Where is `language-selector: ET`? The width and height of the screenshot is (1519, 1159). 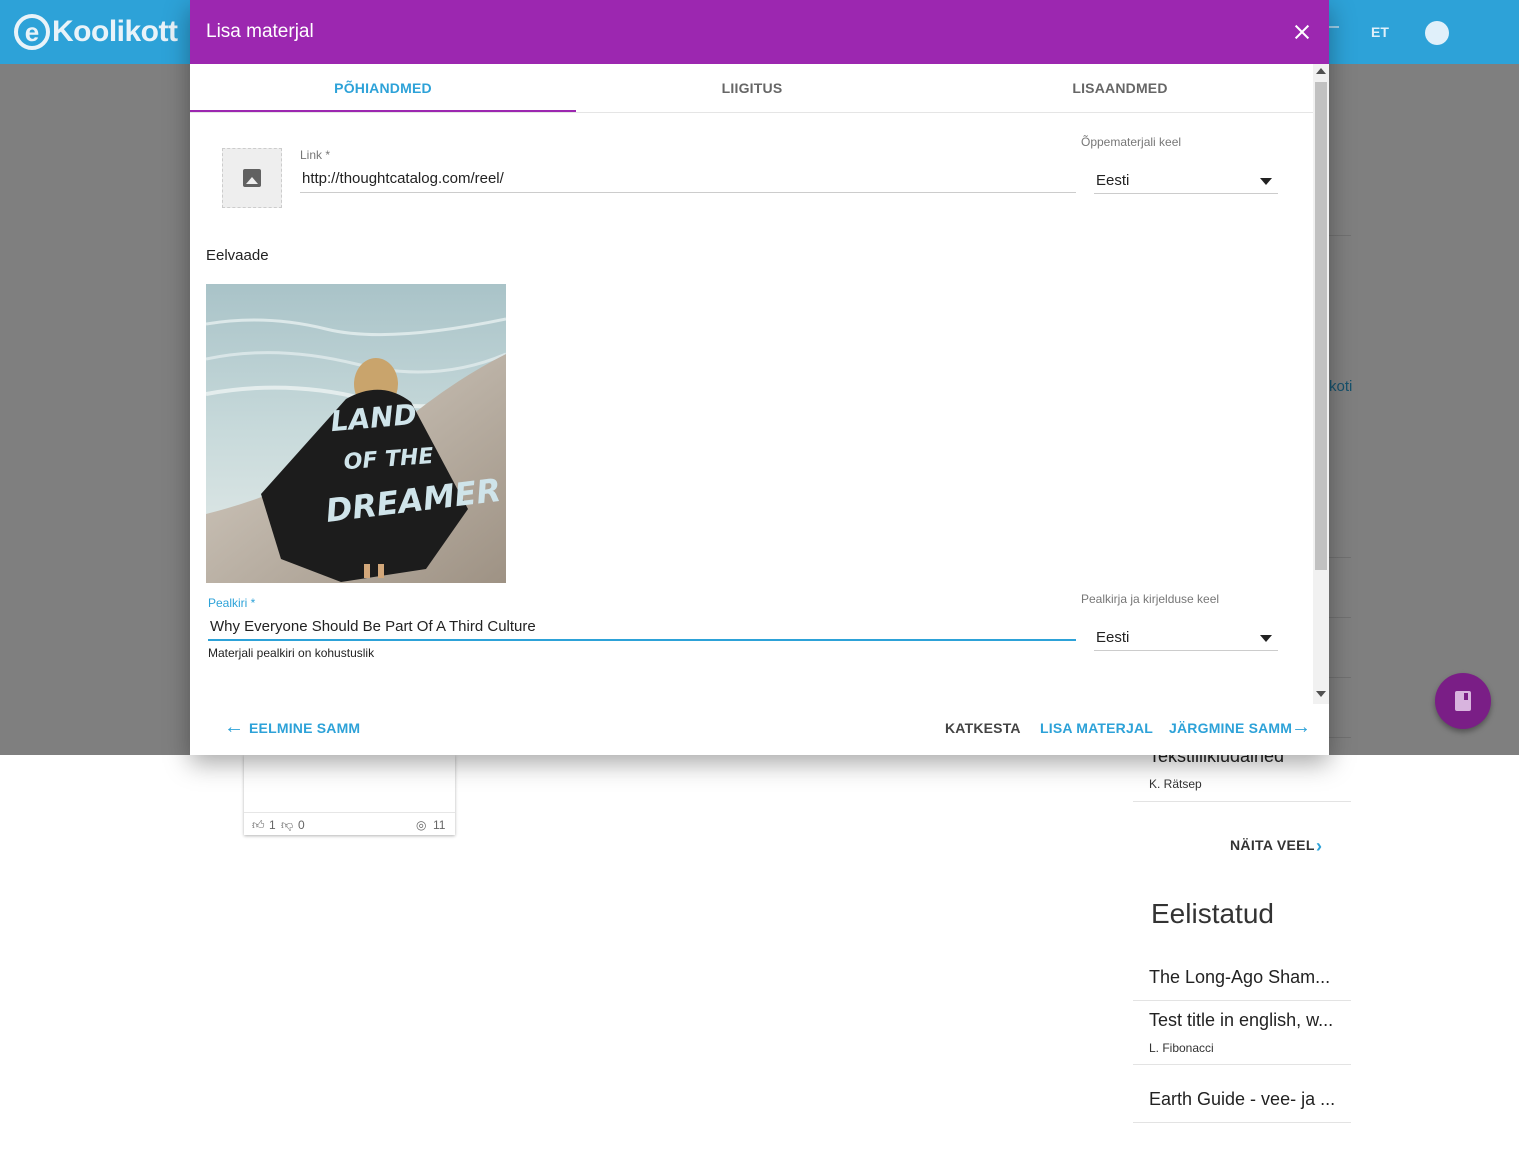 language-selector: ET is located at coordinates (1380, 32).